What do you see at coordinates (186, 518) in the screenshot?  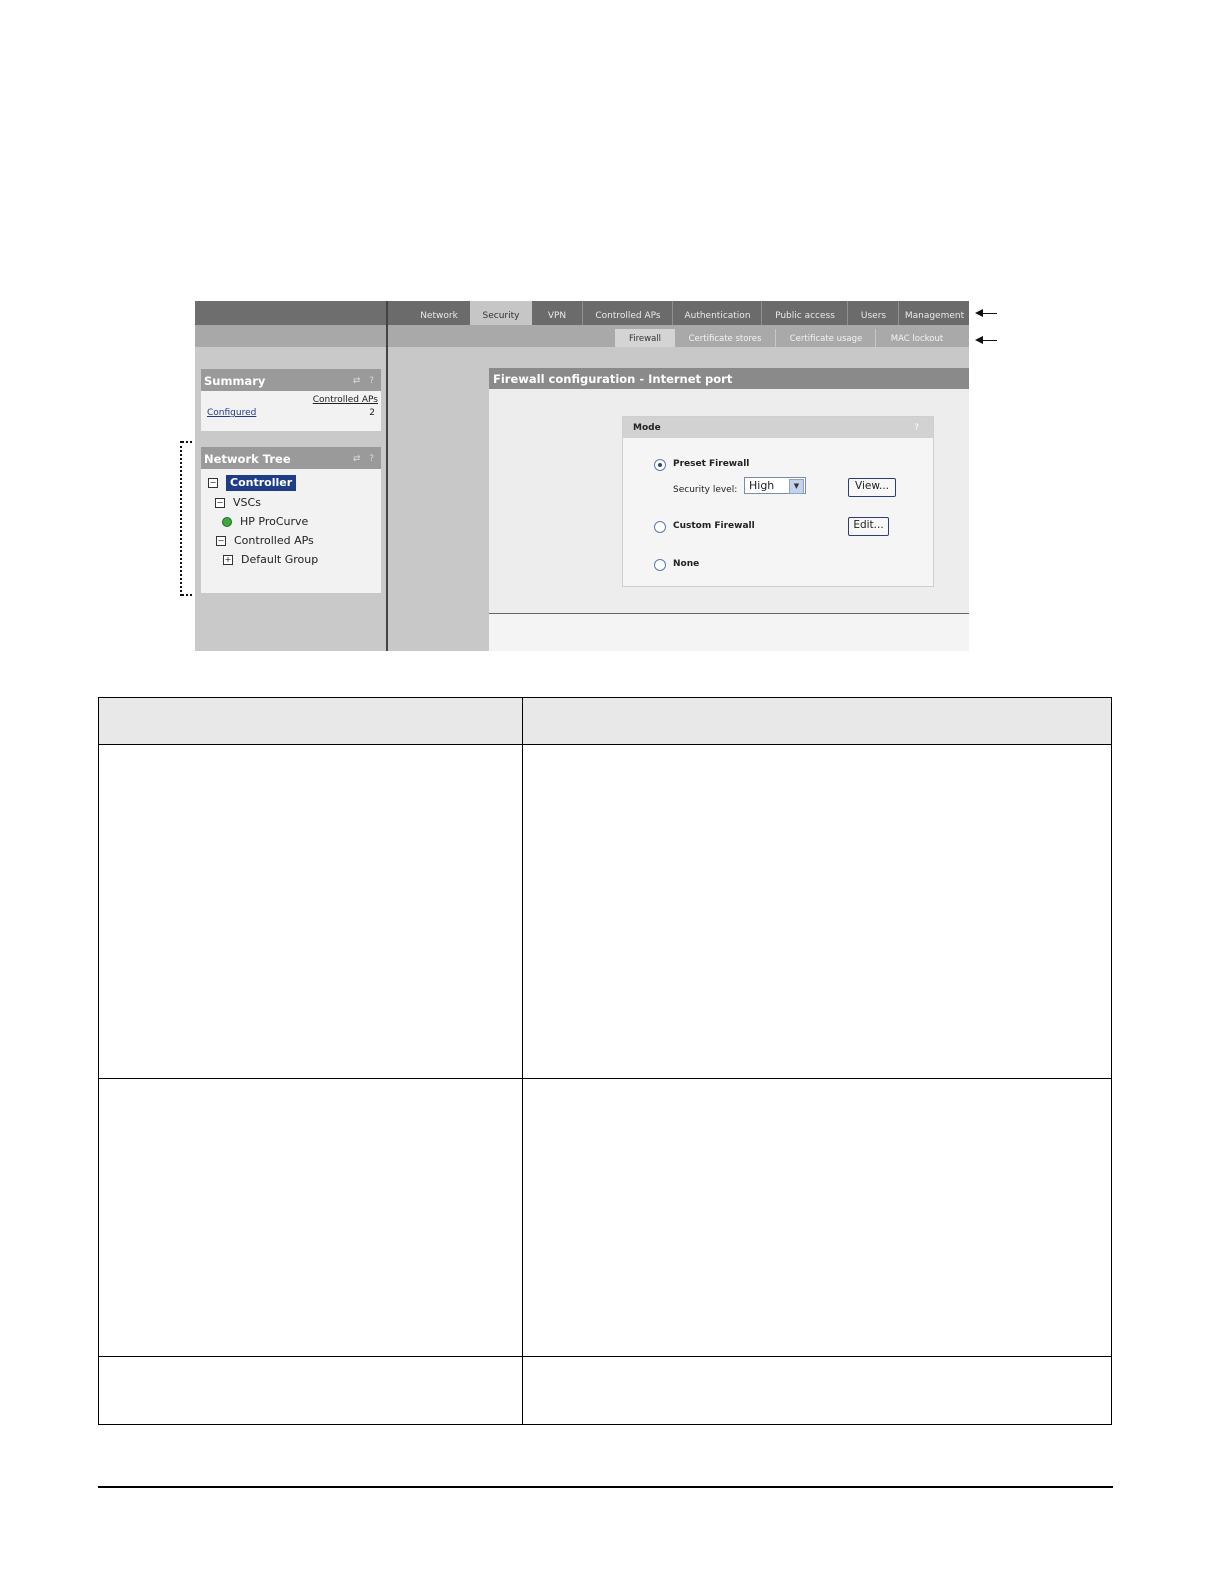 I see `callout-bracket` at bounding box center [186, 518].